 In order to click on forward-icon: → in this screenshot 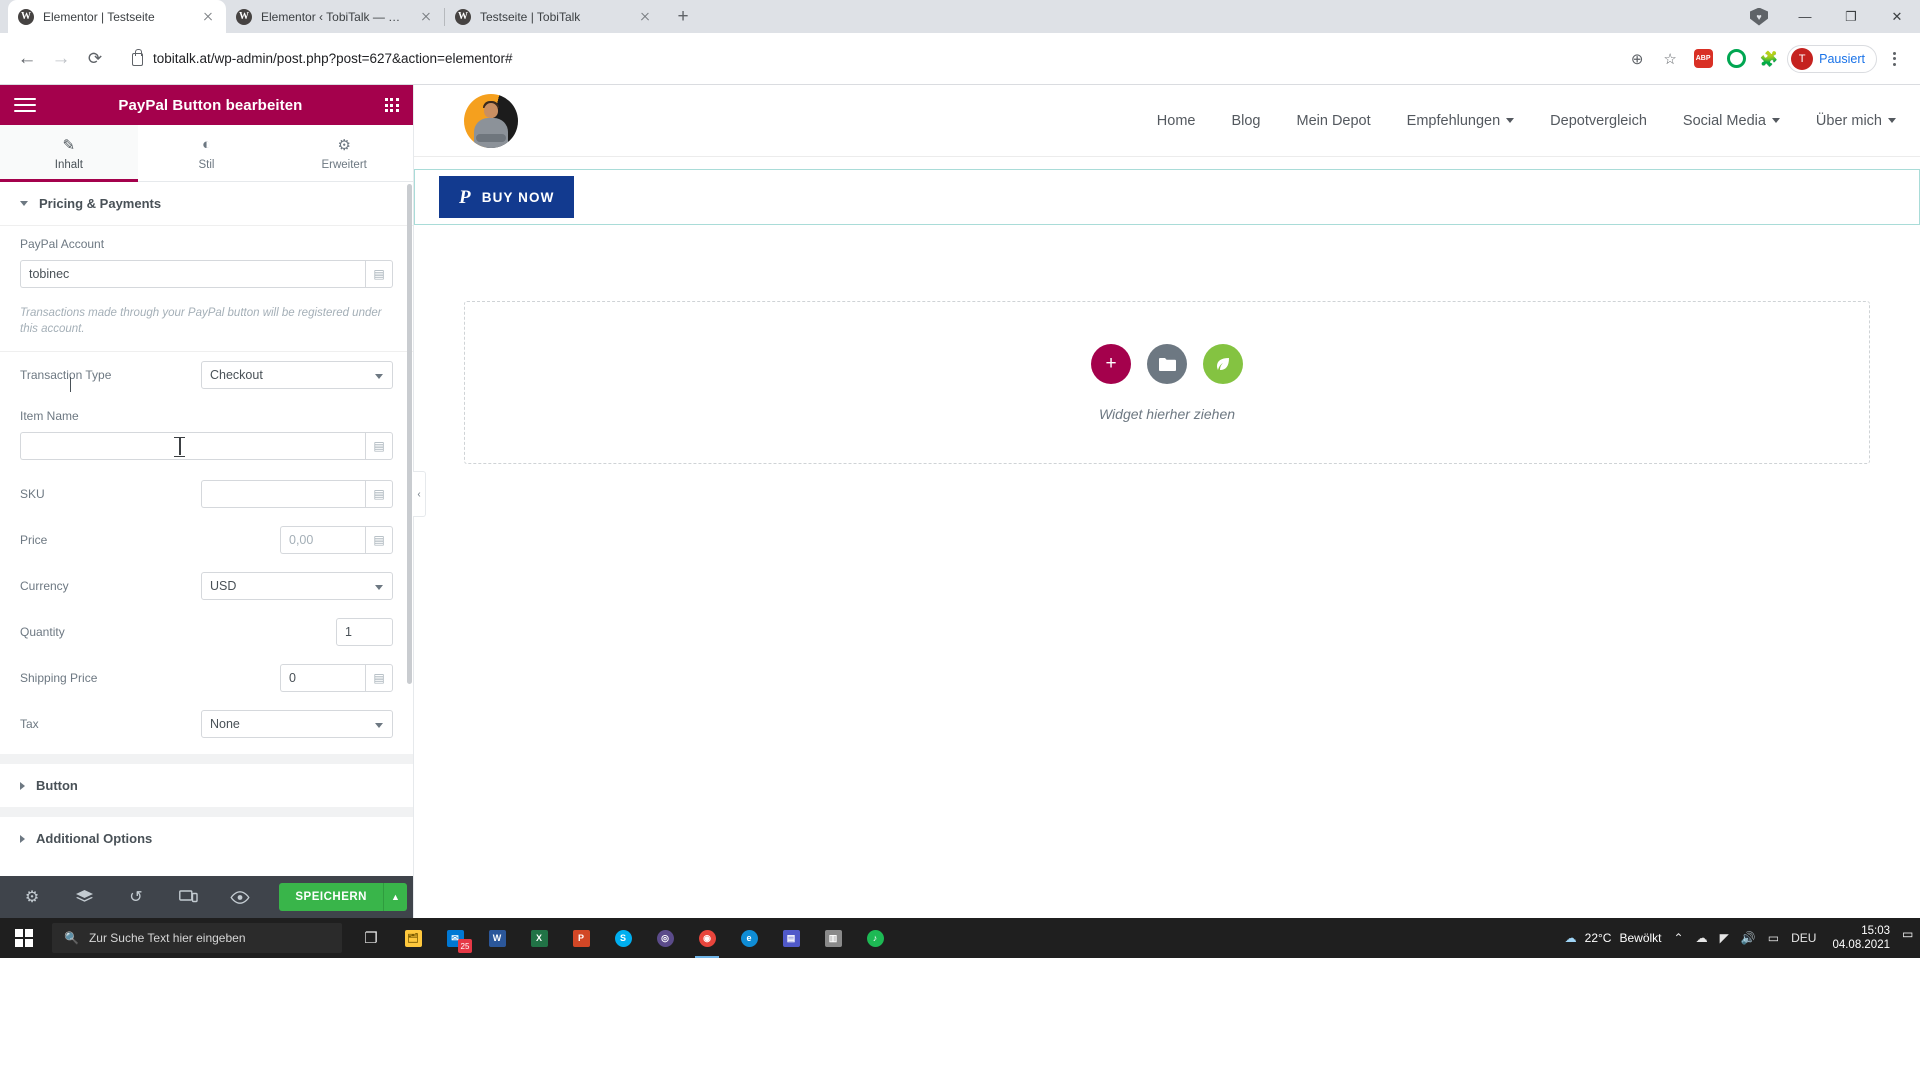, I will do `click(61, 59)`.